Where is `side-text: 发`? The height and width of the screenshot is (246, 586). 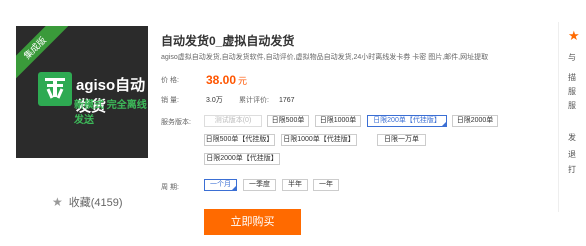 side-text: 发 is located at coordinates (572, 137).